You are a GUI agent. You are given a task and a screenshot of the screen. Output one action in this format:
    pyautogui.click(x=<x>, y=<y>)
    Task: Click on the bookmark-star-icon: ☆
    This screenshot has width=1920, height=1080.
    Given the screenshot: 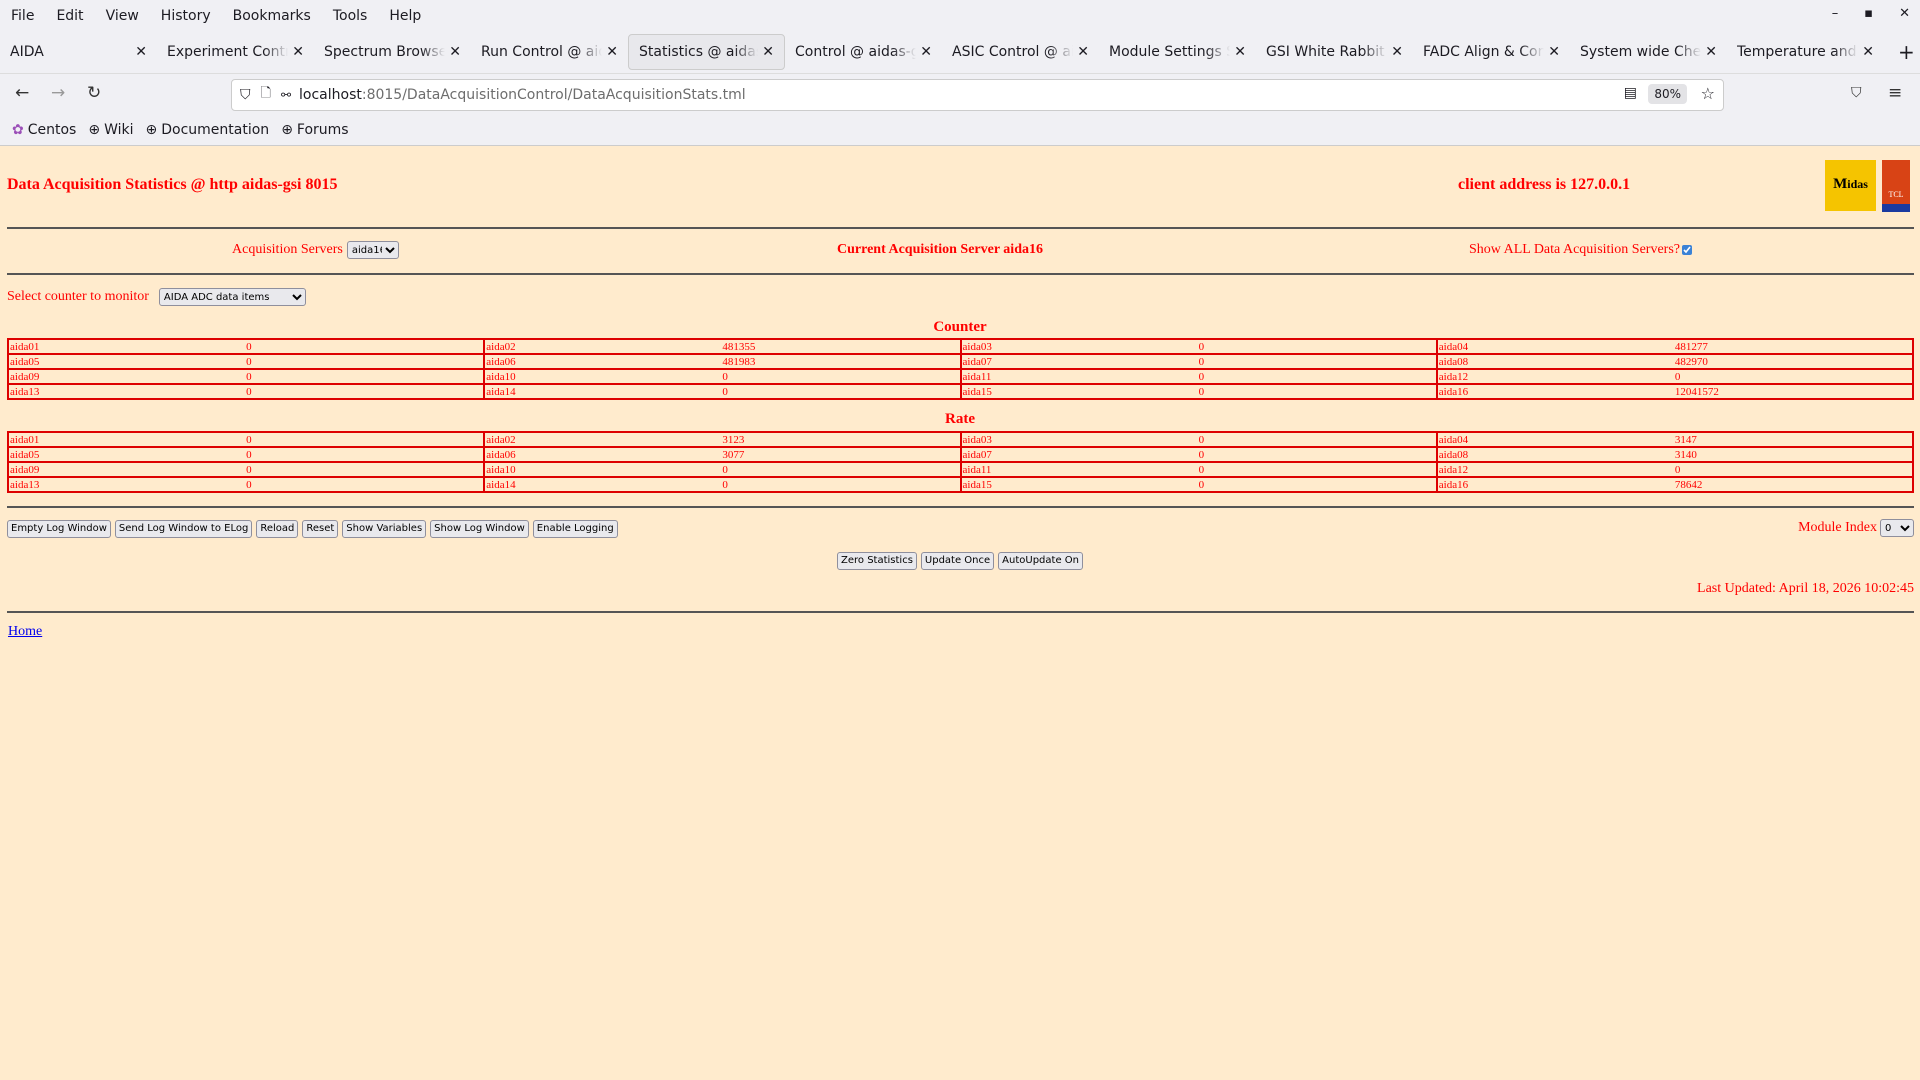 What is the action you would take?
    pyautogui.click(x=1708, y=93)
    